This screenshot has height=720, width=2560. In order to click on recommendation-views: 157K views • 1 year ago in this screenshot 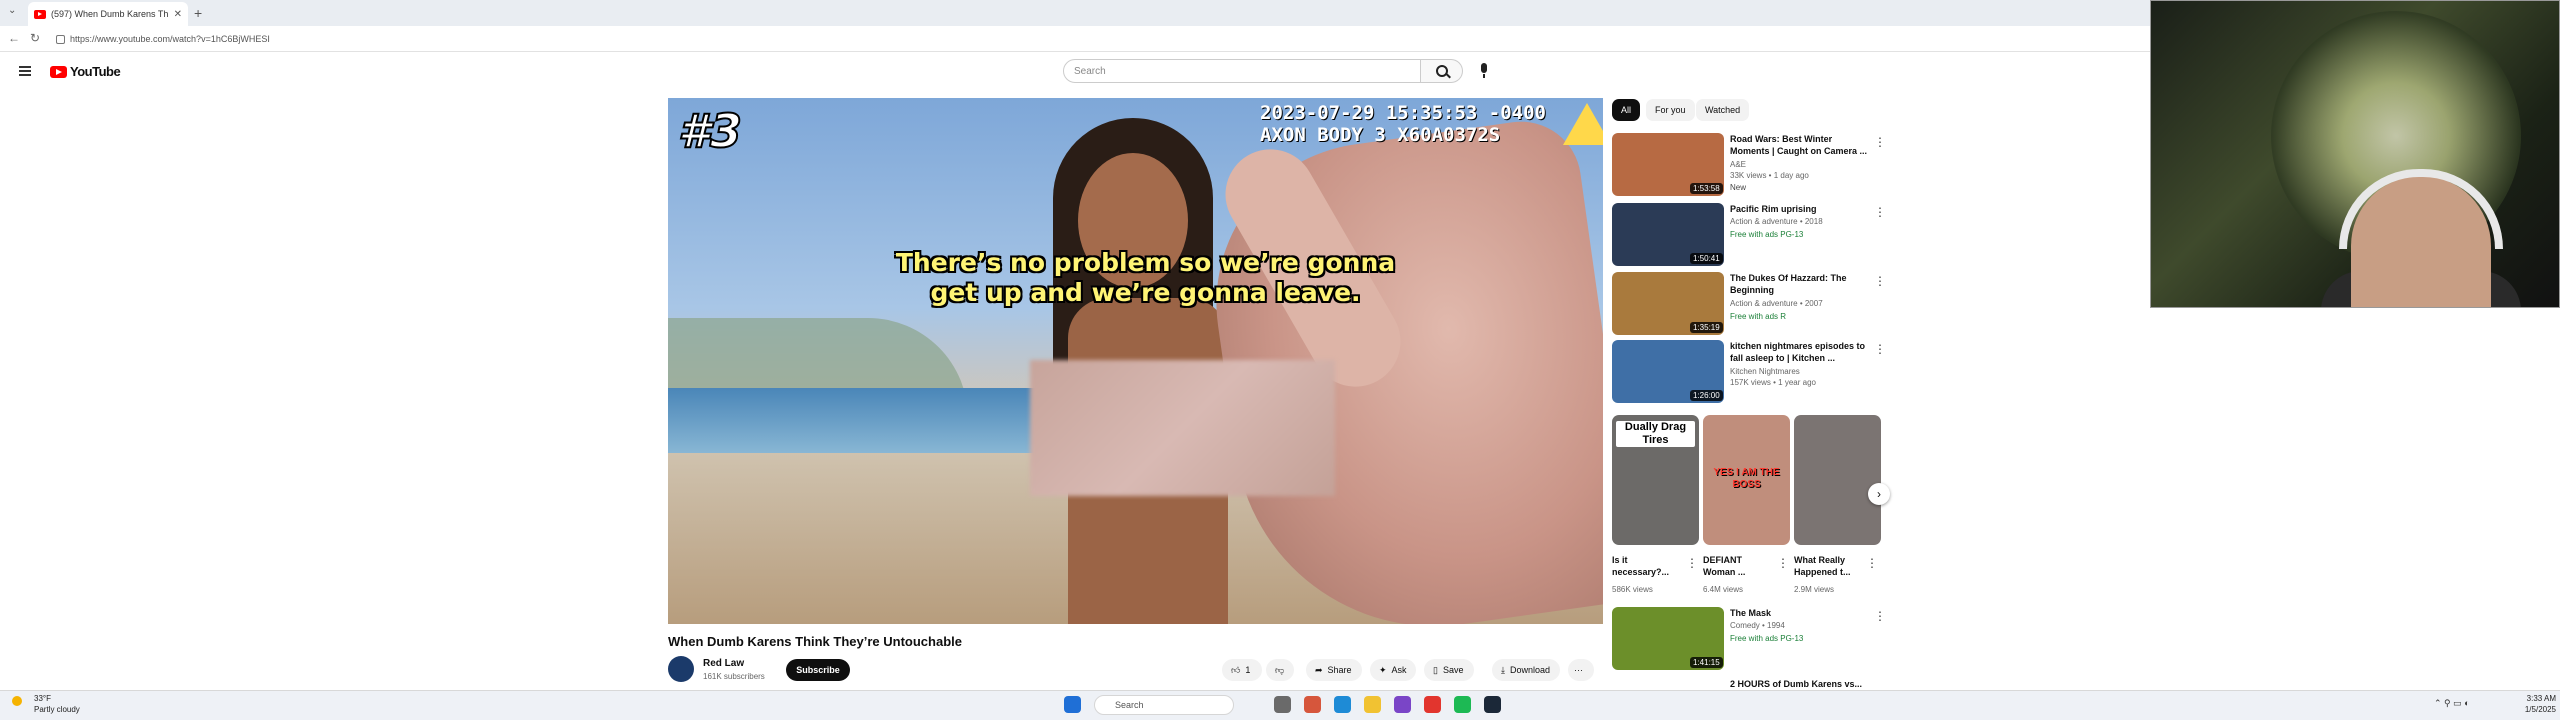, I will do `click(1773, 382)`.